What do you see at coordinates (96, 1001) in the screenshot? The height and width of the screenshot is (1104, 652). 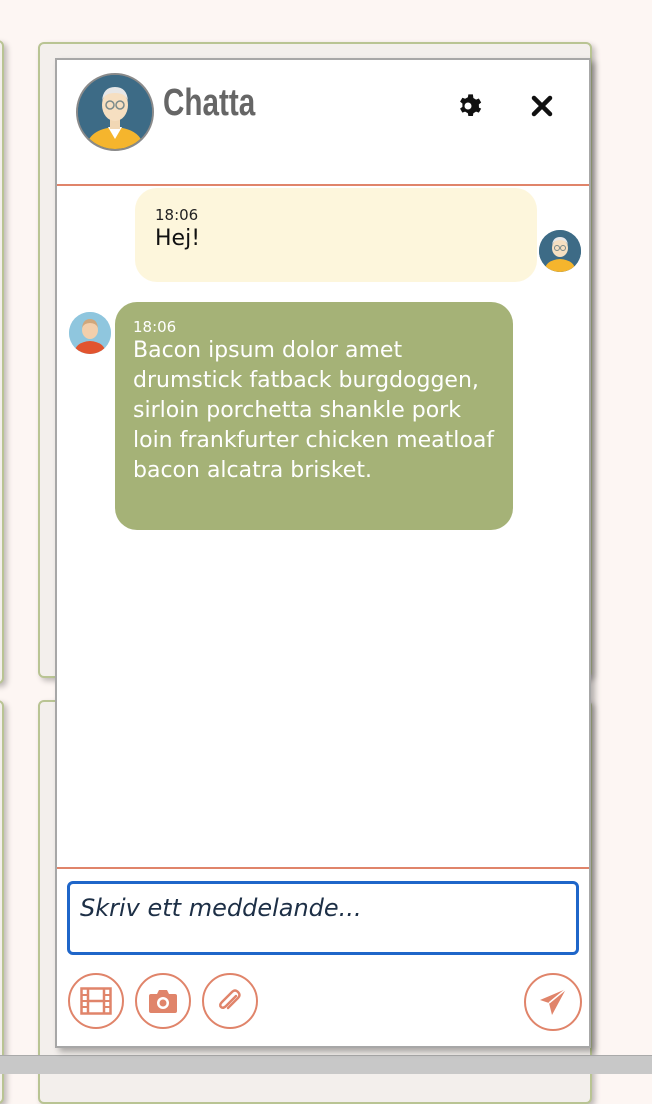 I see `film-icon` at bounding box center [96, 1001].